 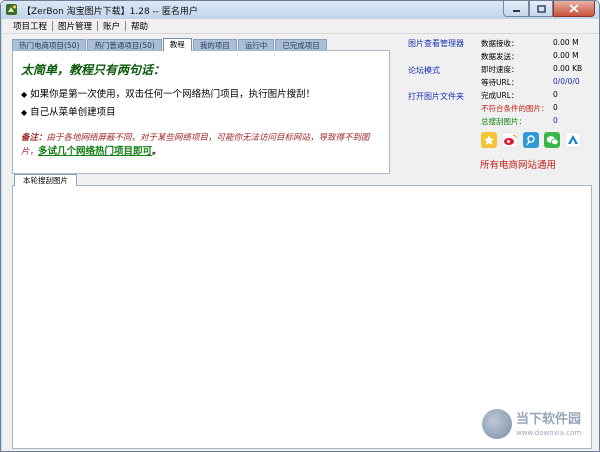 I want to click on minimize-icon, so click(x=516, y=10).